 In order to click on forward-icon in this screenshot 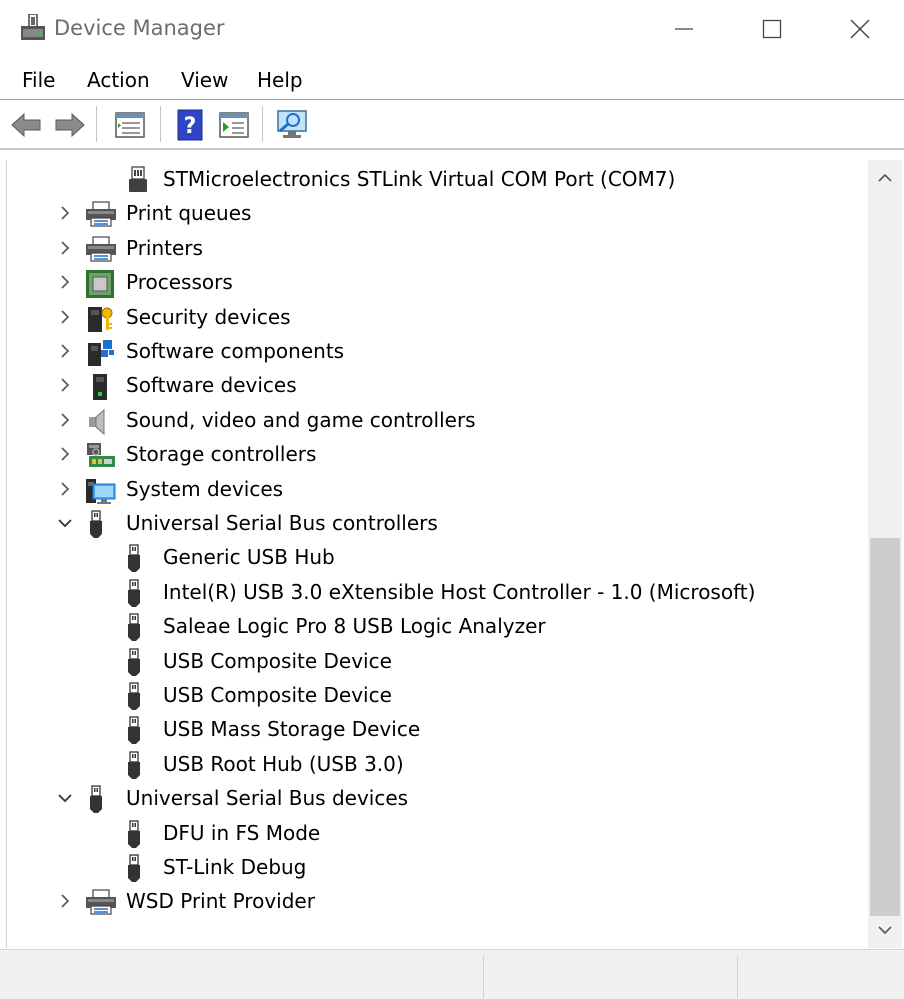, I will do `click(70, 125)`.